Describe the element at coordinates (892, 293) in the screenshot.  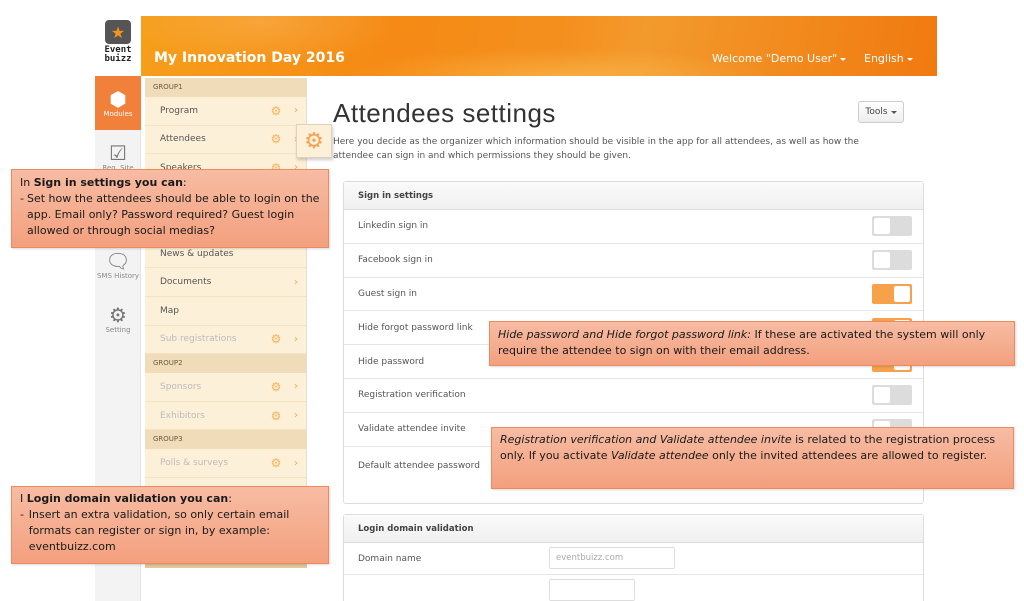
I see `guest-toggle` at that location.